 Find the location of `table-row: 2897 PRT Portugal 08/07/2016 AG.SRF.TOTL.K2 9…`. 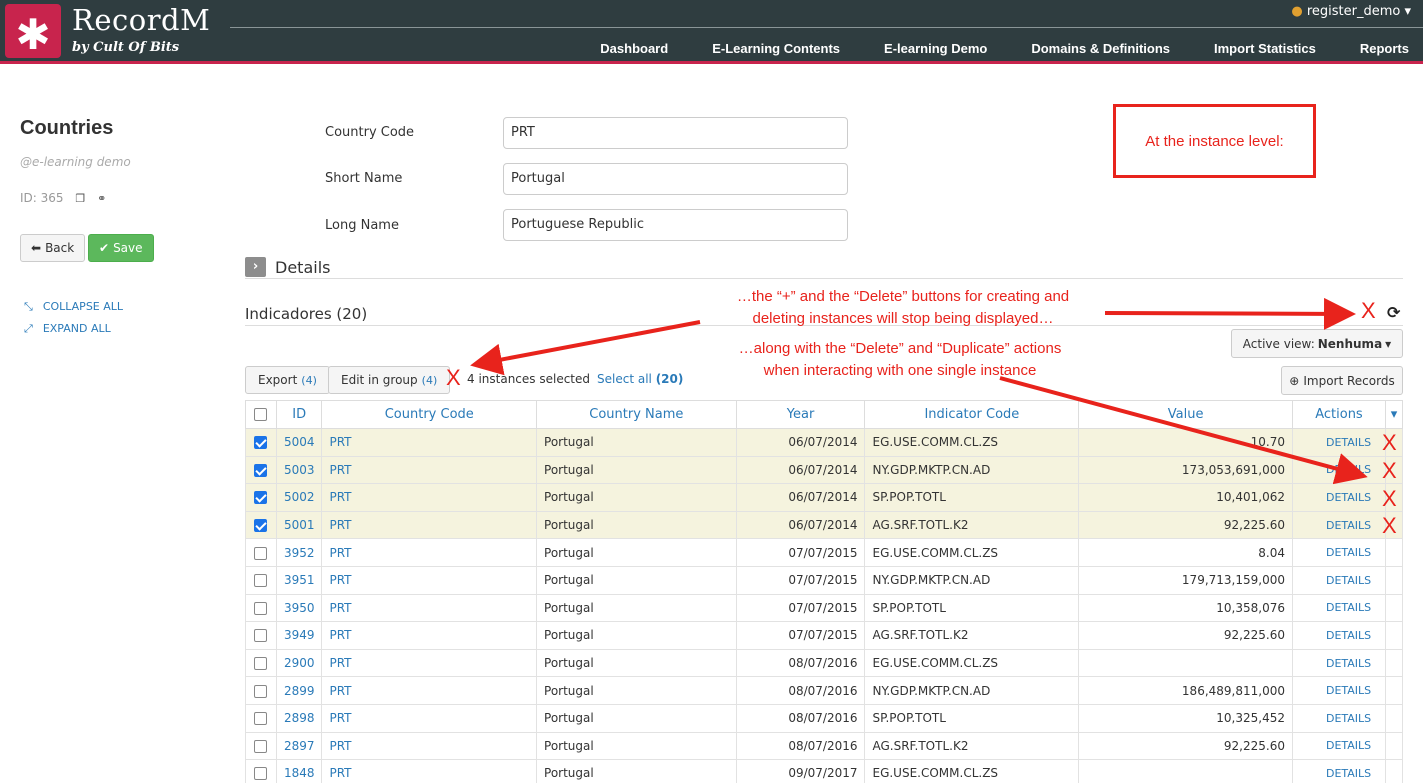

table-row: 2897 PRT Portugal 08/07/2016 AG.SRF.TOTL.K2 9… is located at coordinates (824, 746).